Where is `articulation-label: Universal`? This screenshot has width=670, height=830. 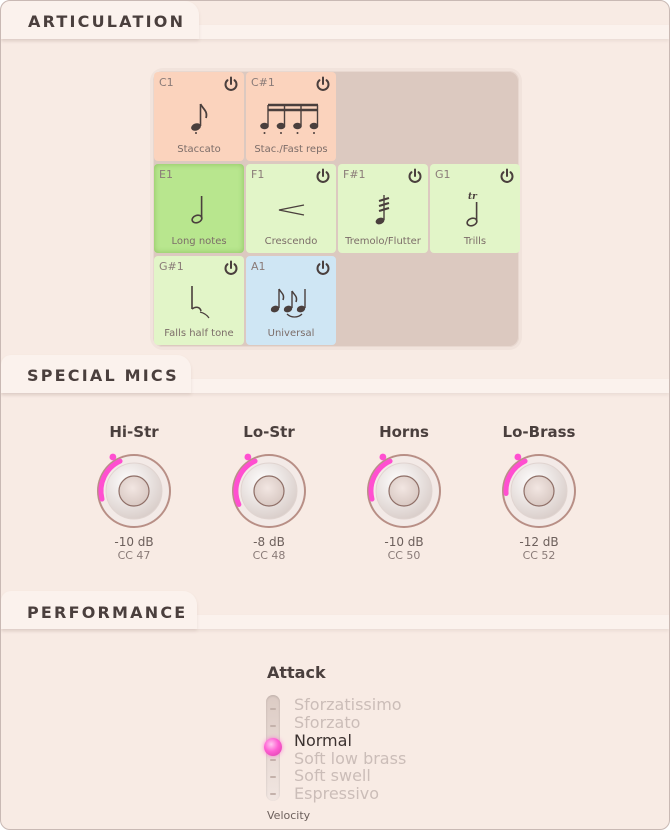
articulation-label: Universal is located at coordinates (291, 333).